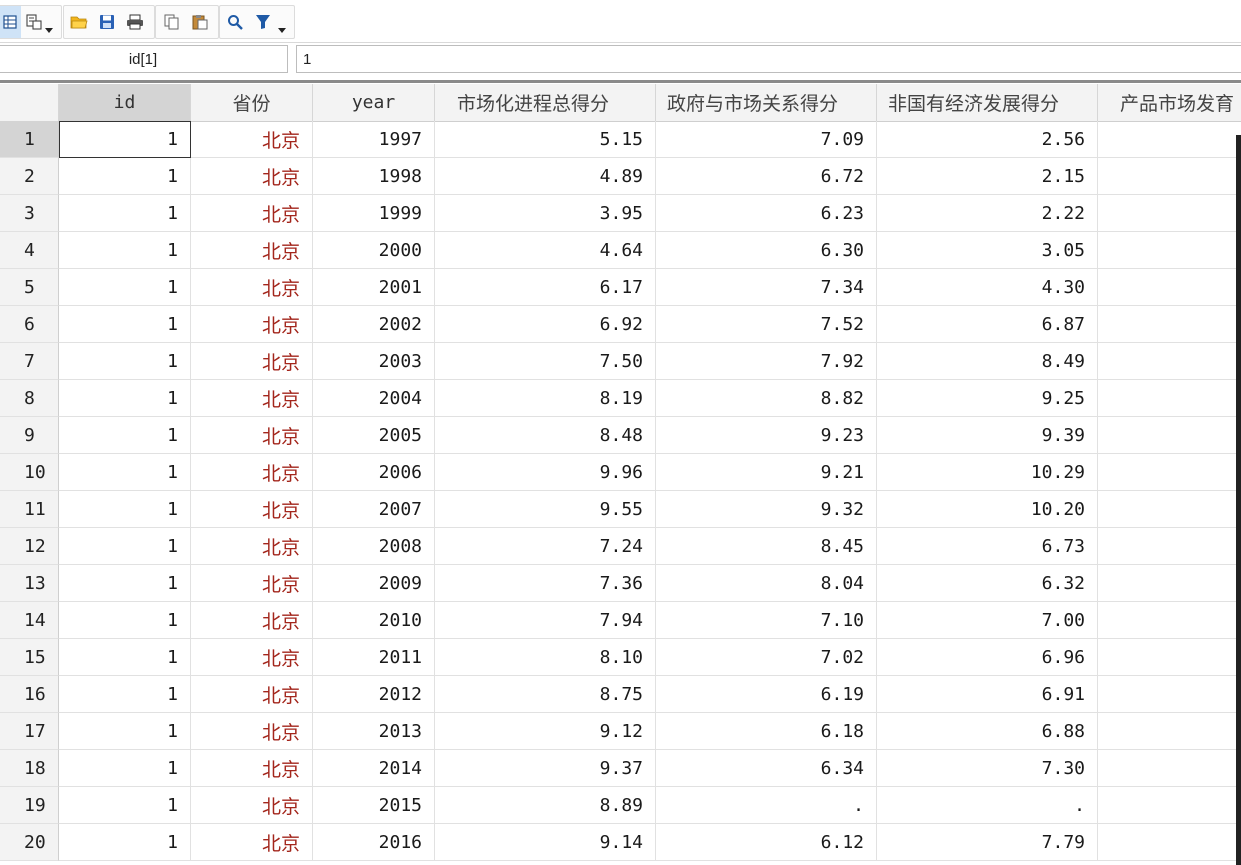 This screenshot has height=865, width=1241. I want to click on column-header-year: year, so click(374, 102).